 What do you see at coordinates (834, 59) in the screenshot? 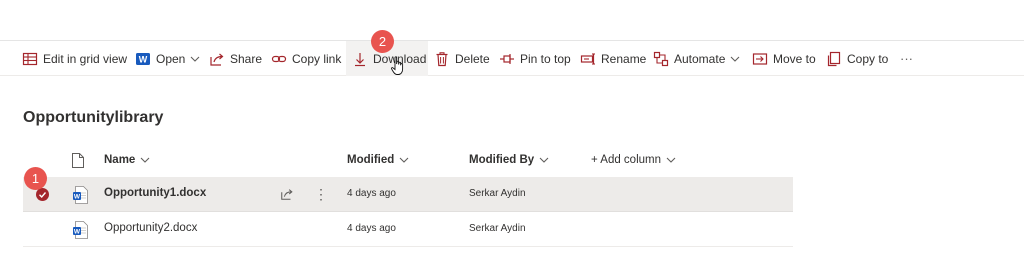
I see `copy-icon` at bounding box center [834, 59].